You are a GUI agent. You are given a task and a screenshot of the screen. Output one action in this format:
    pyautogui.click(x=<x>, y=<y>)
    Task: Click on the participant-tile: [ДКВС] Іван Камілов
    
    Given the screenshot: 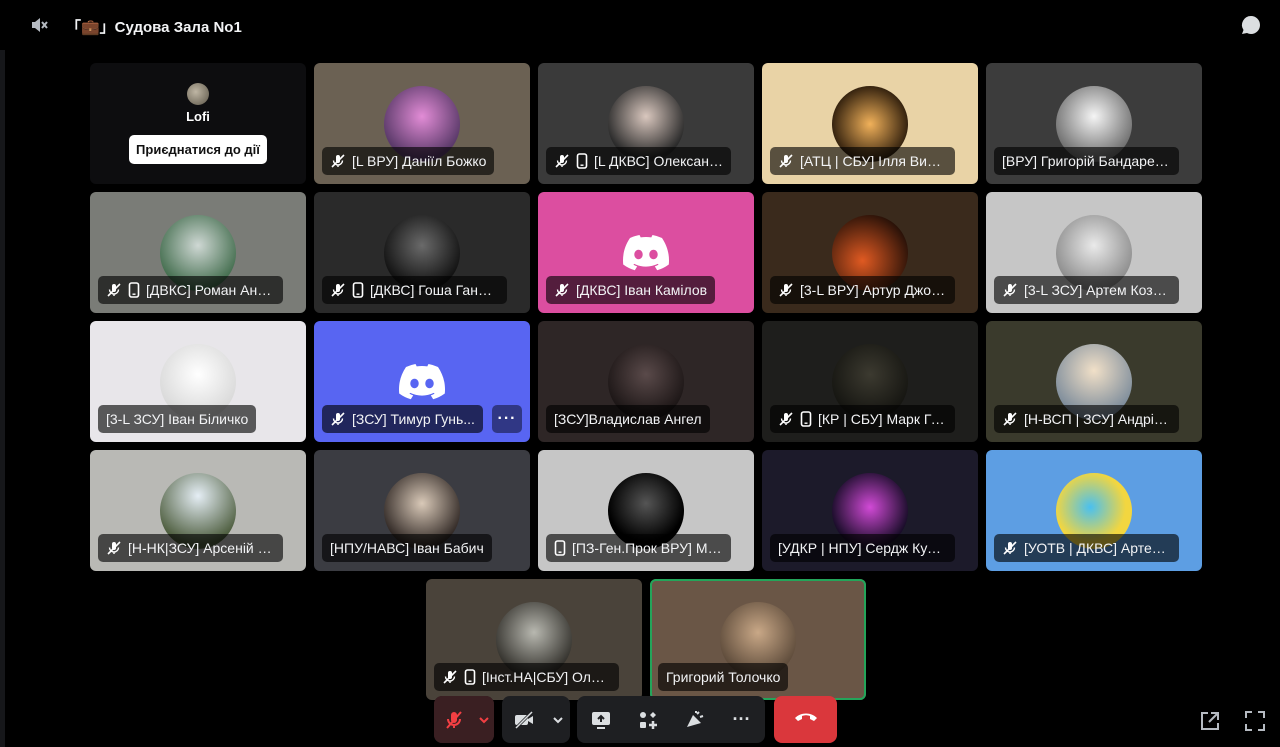 What is the action you would take?
    pyautogui.click(x=646, y=252)
    